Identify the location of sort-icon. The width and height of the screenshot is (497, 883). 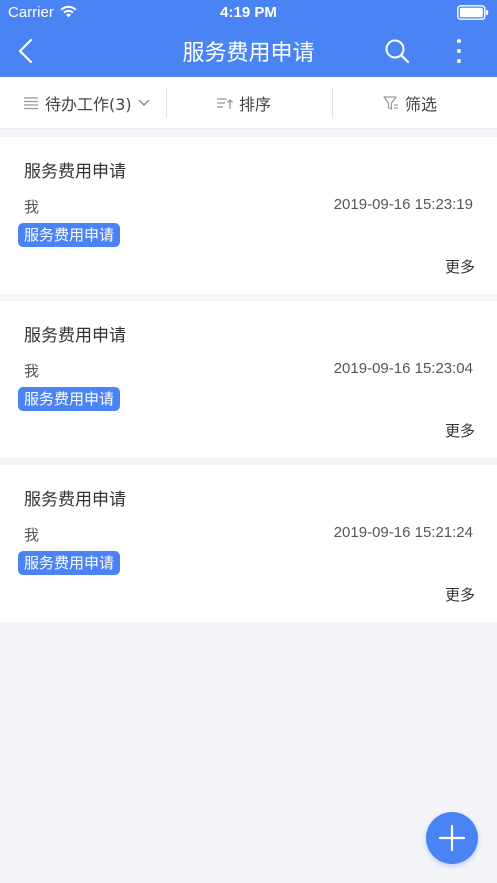
(225, 103).